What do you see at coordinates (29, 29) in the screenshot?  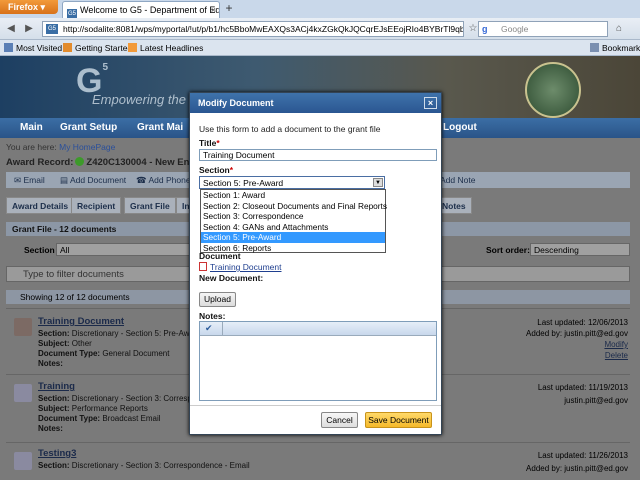 I see `forward-arrow-icon: ▶` at bounding box center [29, 29].